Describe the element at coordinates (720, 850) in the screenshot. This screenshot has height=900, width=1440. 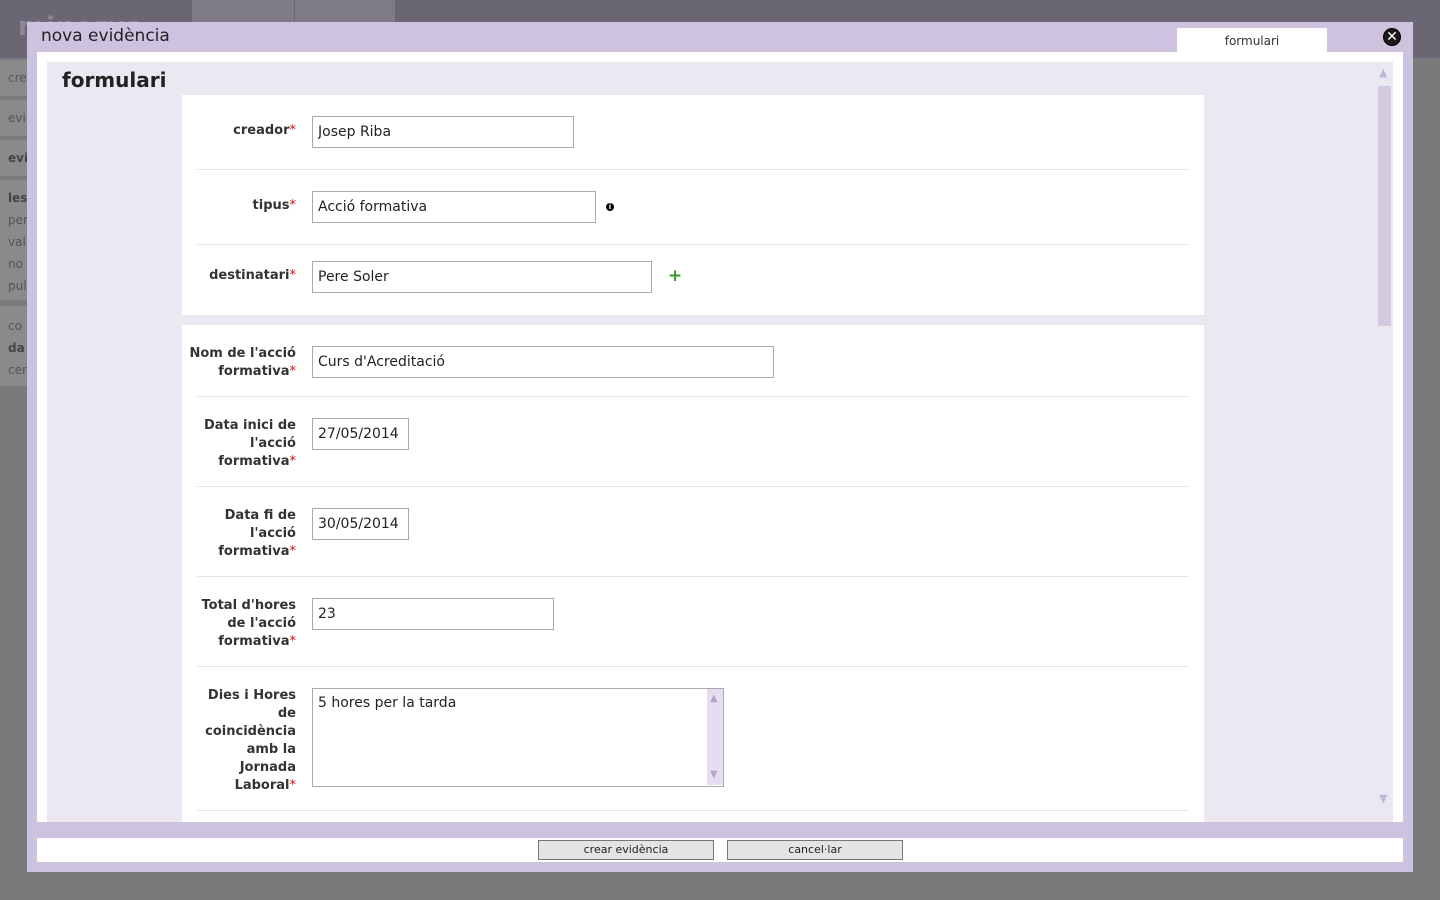
I see `dialog-footer: crear evidència cancel·lar` at that location.